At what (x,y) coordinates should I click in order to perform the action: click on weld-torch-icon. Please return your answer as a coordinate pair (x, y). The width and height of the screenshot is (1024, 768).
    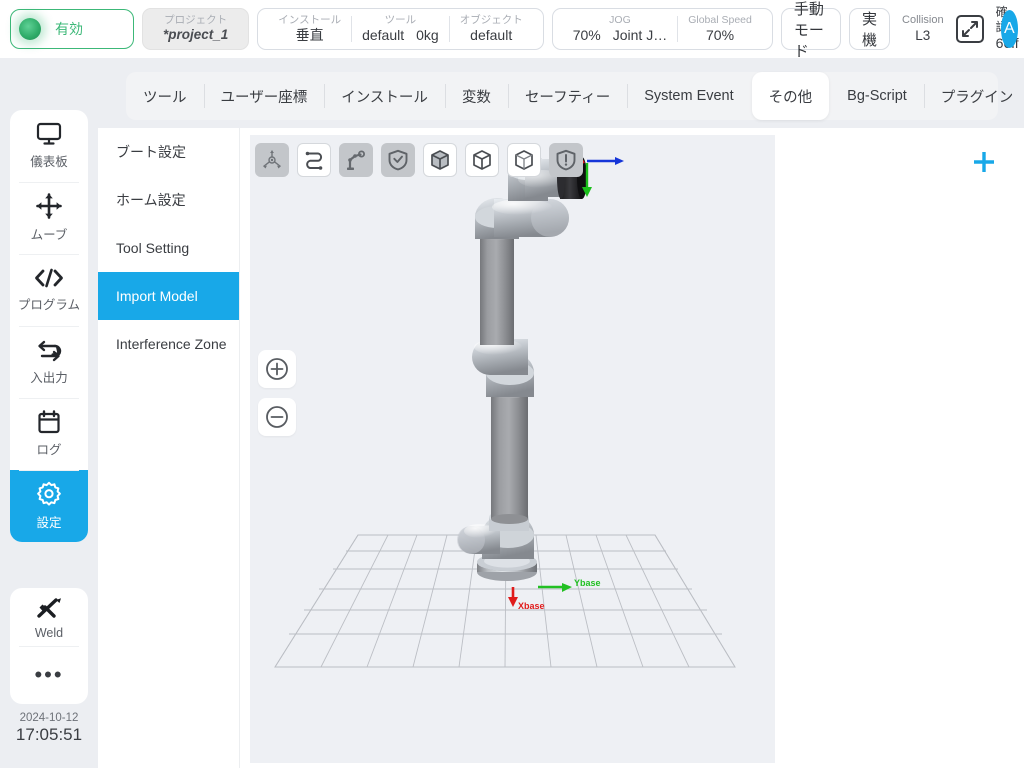
    Looking at the image, I should click on (49, 608).